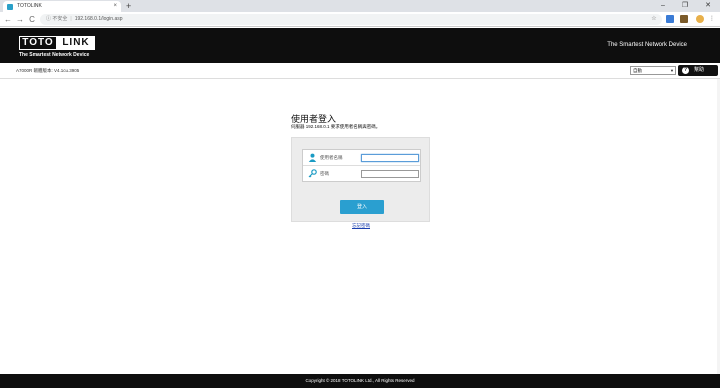  What do you see at coordinates (38, 43) in the screenshot?
I see `logo-text-left: TOTO` at bounding box center [38, 43].